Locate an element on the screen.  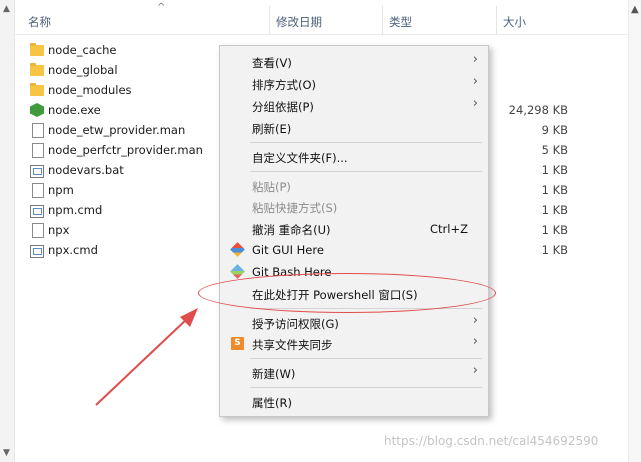
file-name: npm is located at coordinates (61, 190).